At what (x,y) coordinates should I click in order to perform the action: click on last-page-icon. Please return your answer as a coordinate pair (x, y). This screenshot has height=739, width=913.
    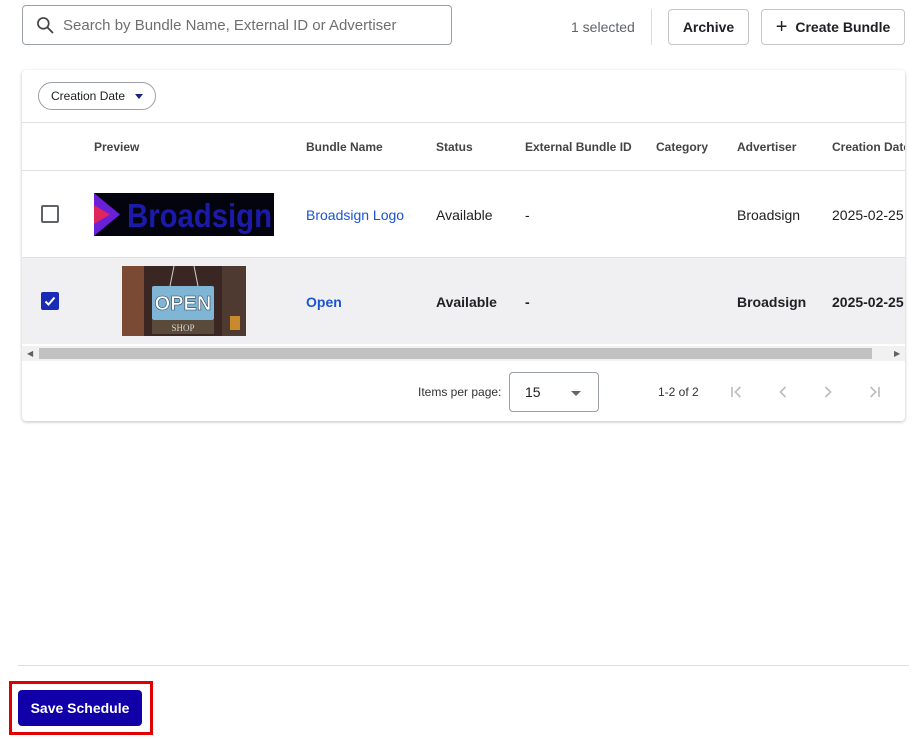
    Looking at the image, I should click on (875, 392).